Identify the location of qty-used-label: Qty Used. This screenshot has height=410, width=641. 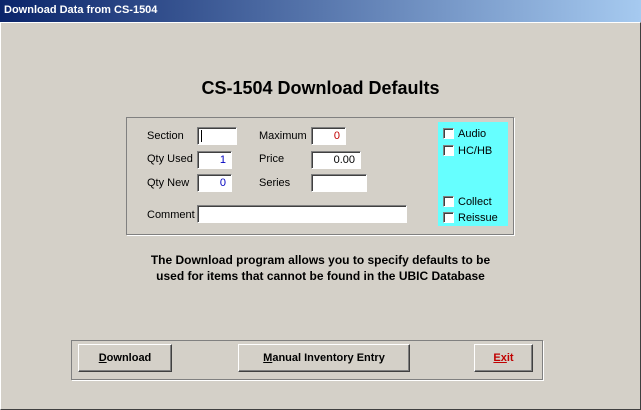
(170, 159).